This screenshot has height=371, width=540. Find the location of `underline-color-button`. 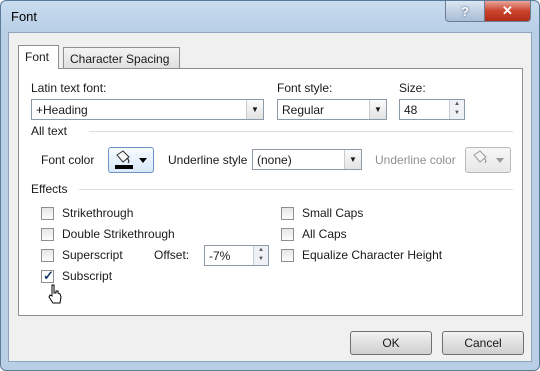

underline-color-button is located at coordinates (488, 160).